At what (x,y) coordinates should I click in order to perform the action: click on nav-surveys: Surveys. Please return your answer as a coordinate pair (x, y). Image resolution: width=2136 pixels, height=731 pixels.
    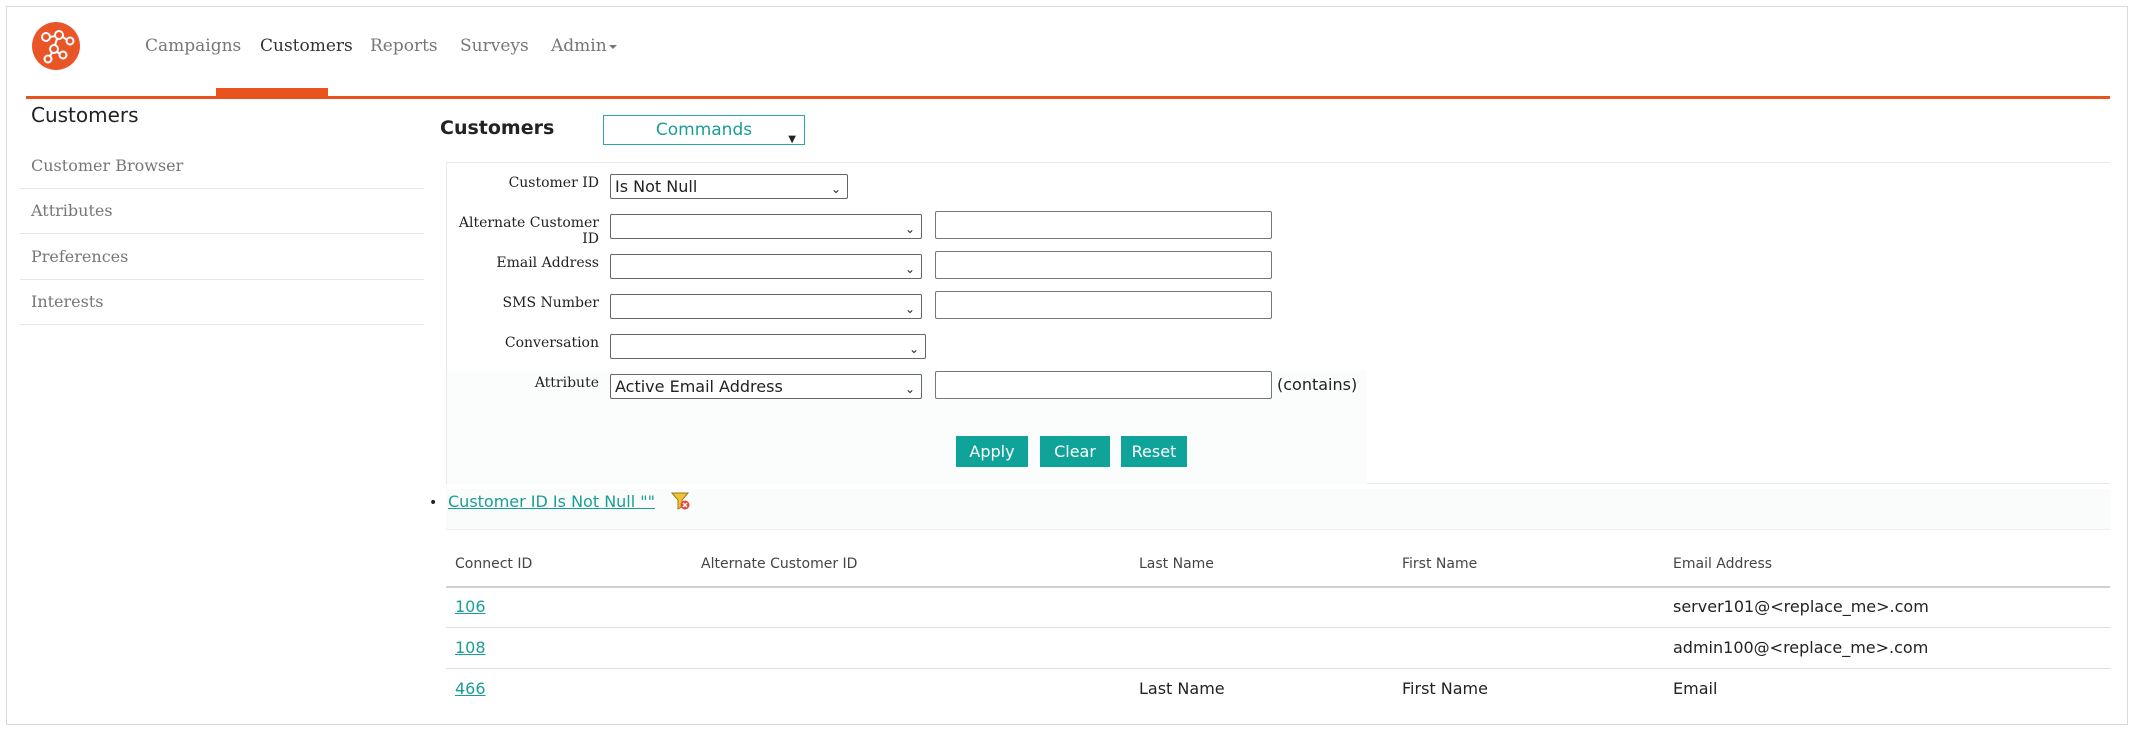
    Looking at the image, I should click on (494, 46).